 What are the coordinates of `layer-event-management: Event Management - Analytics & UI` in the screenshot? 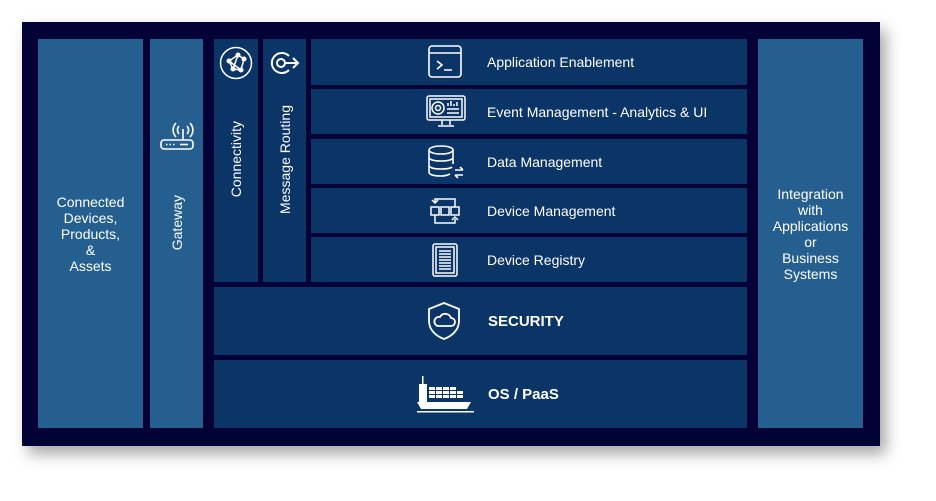 It's located at (529, 111).